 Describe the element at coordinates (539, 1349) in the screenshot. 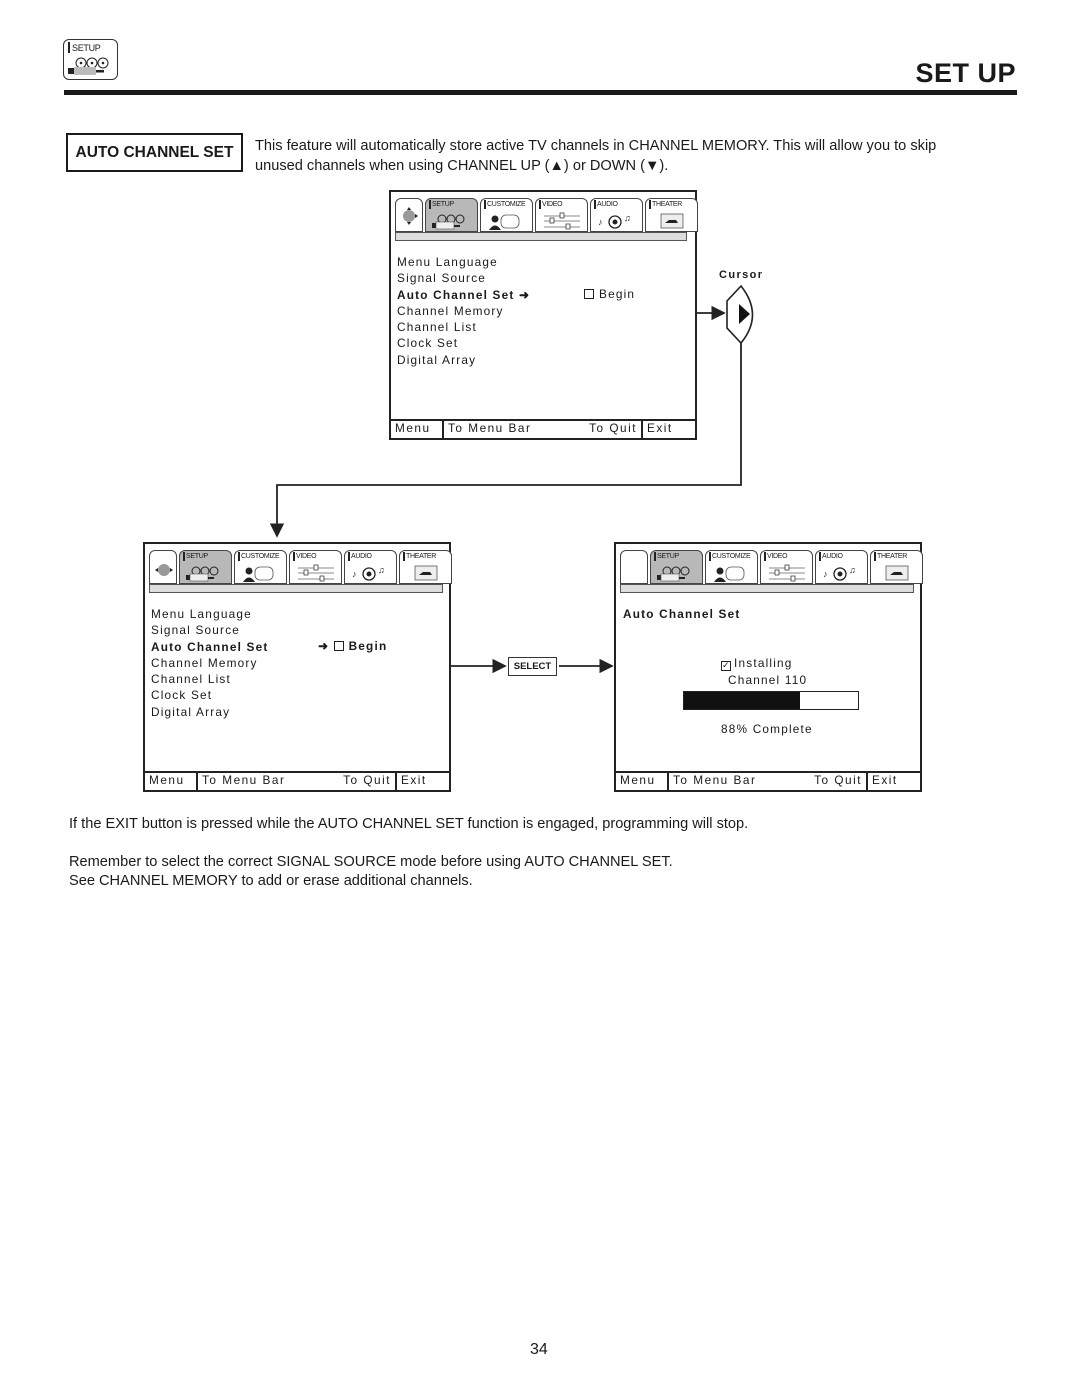

I see `page-number: 34` at that location.